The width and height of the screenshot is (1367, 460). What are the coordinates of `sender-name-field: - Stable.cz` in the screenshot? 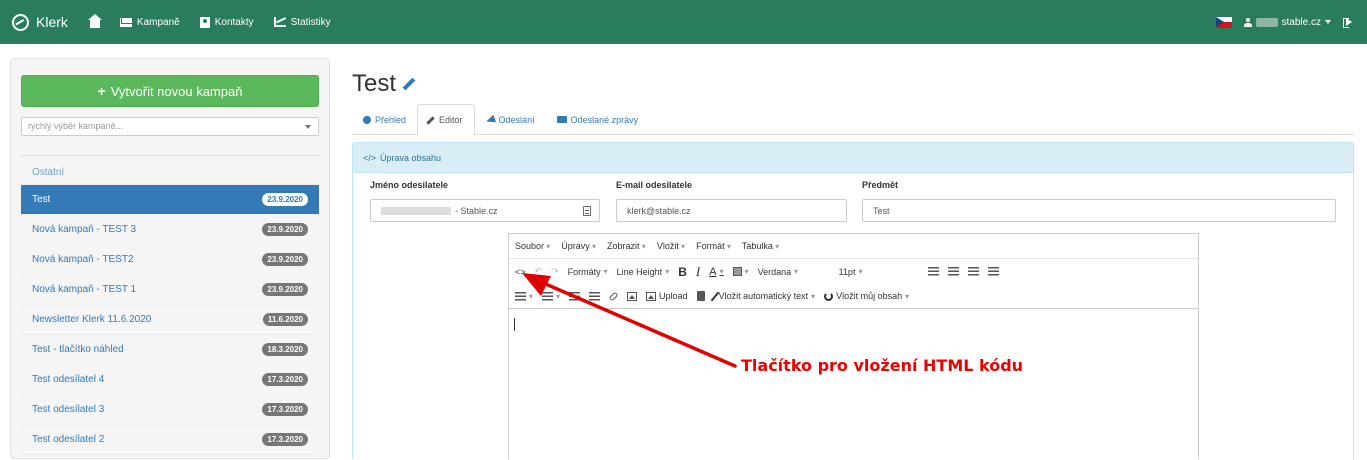 It's located at (485, 210).